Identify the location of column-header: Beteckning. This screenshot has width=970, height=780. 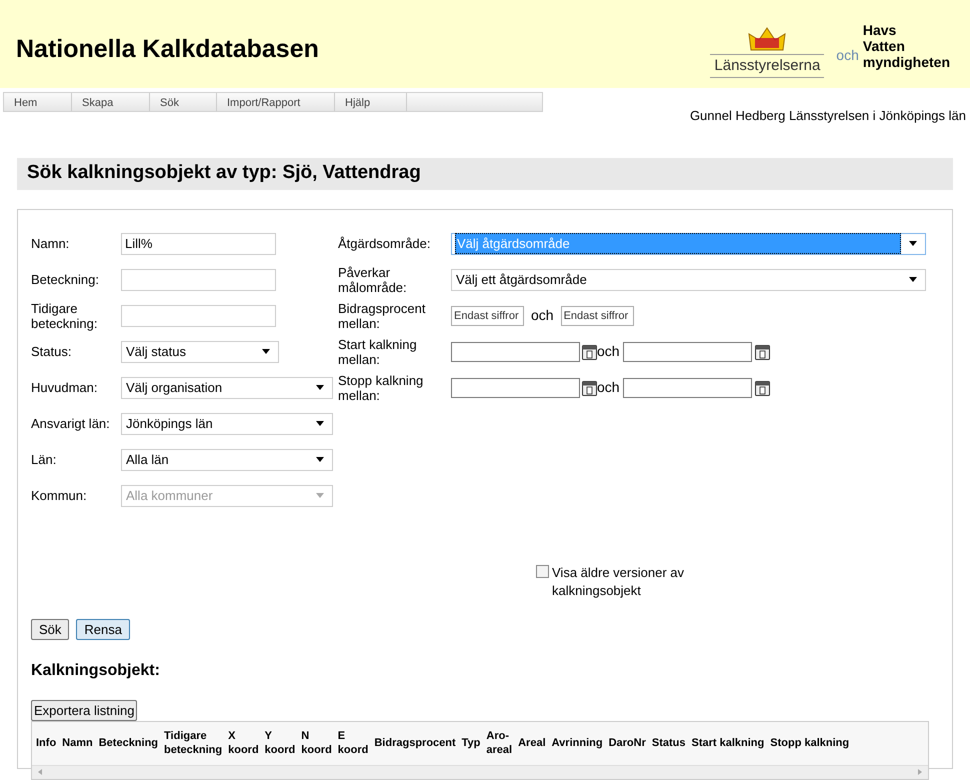
(128, 743).